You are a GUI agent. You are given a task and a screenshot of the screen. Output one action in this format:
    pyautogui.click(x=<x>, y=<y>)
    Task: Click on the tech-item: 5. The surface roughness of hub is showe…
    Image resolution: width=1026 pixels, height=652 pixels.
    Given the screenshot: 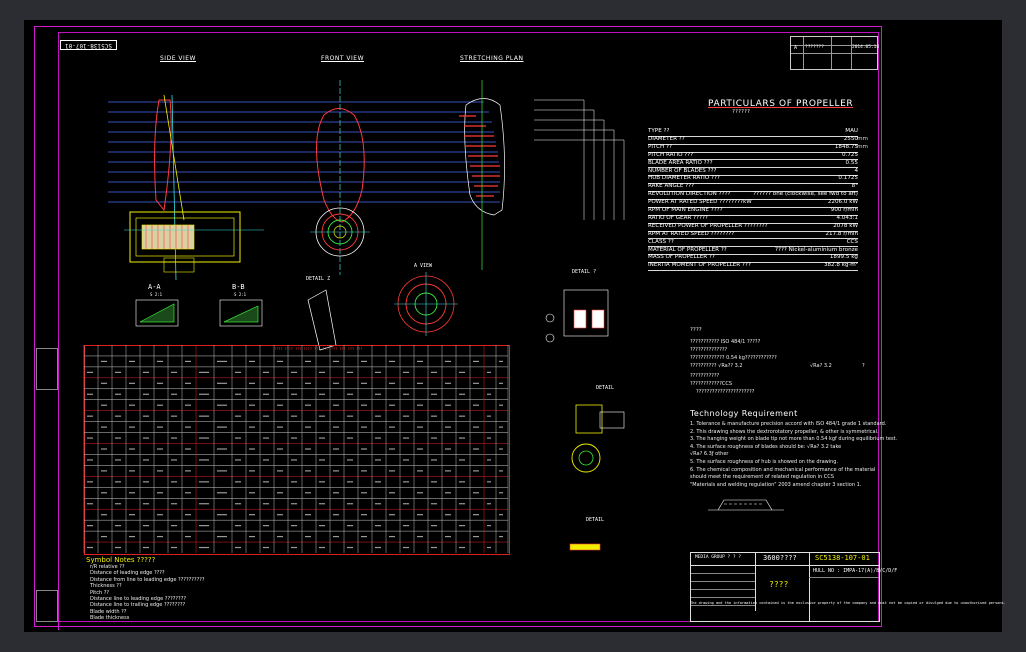 What is the action you would take?
    pyautogui.click(x=764, y=462)
    